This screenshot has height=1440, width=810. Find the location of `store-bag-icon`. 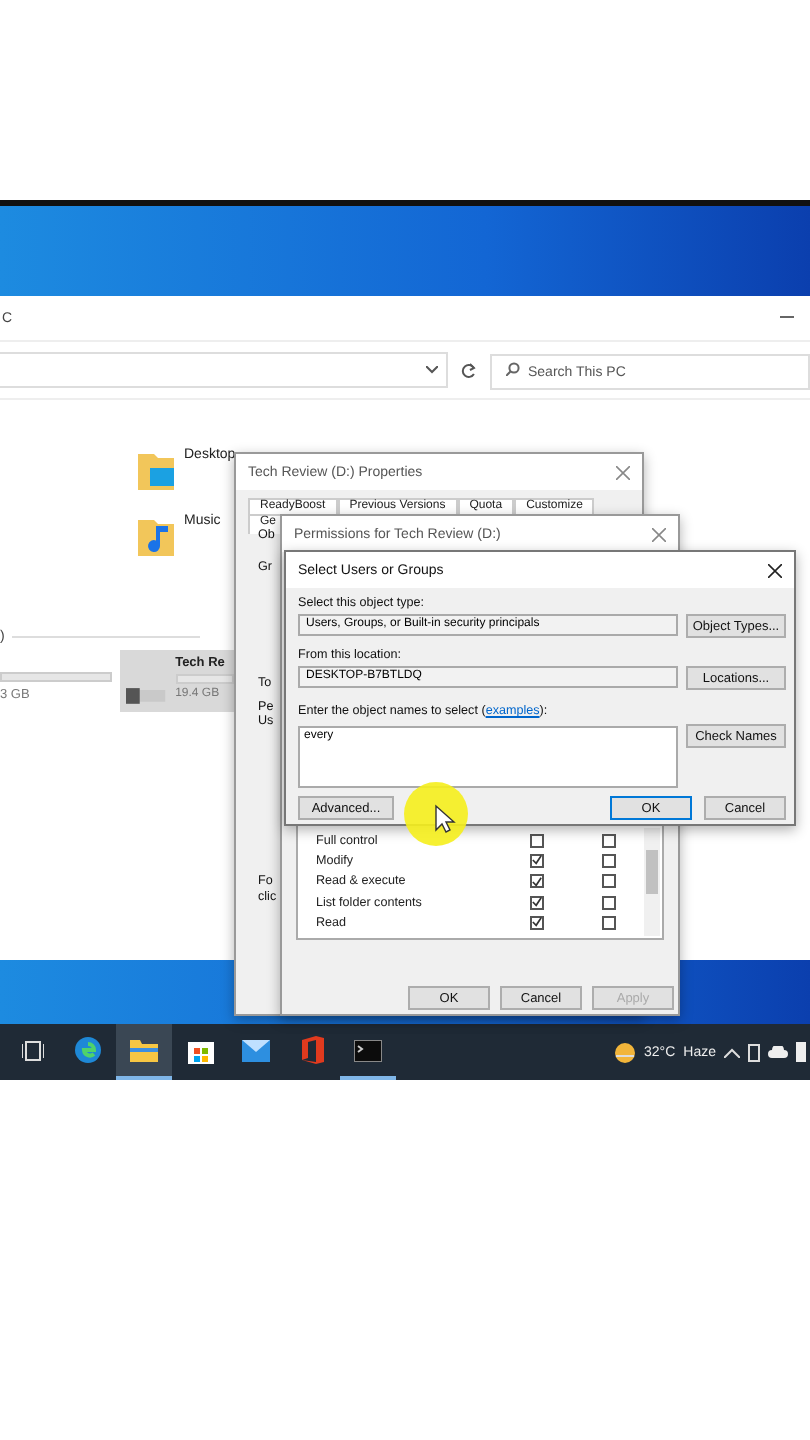

store-bag-icon is located at coordinates (200, 1050).